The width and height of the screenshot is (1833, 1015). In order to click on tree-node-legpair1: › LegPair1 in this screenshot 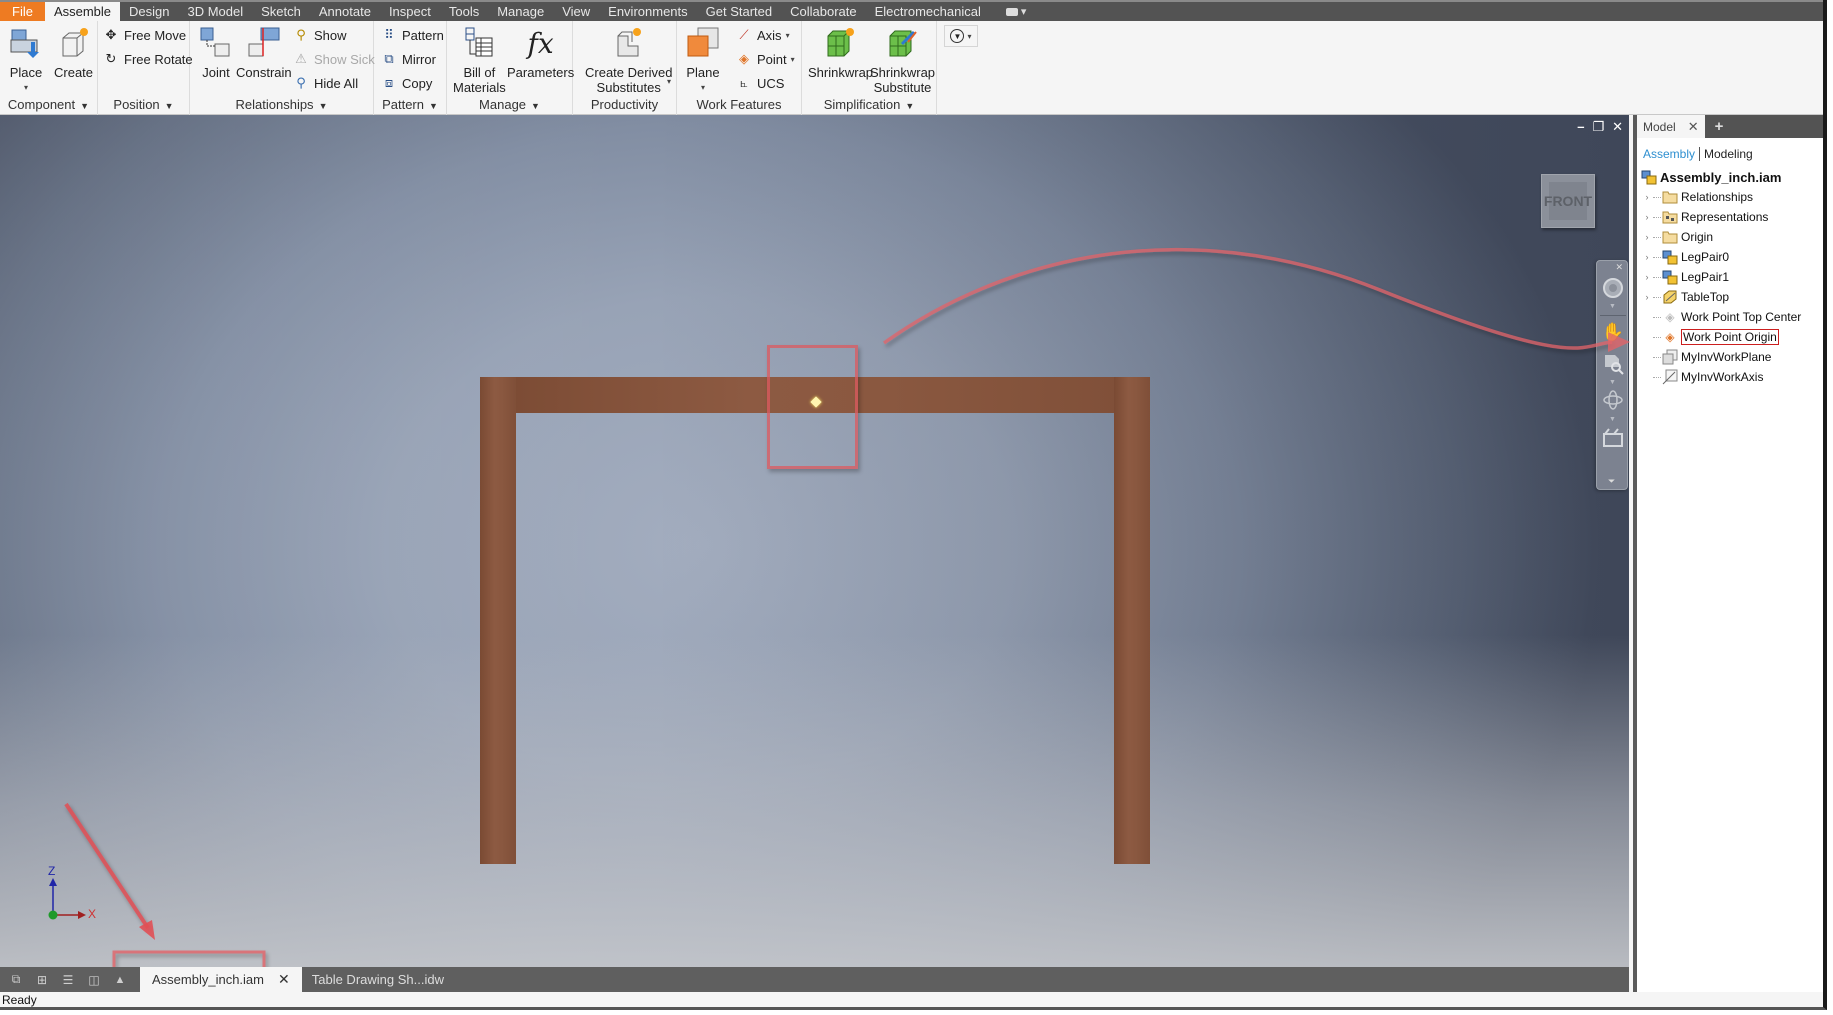, I will do `click(1732, 277)`.